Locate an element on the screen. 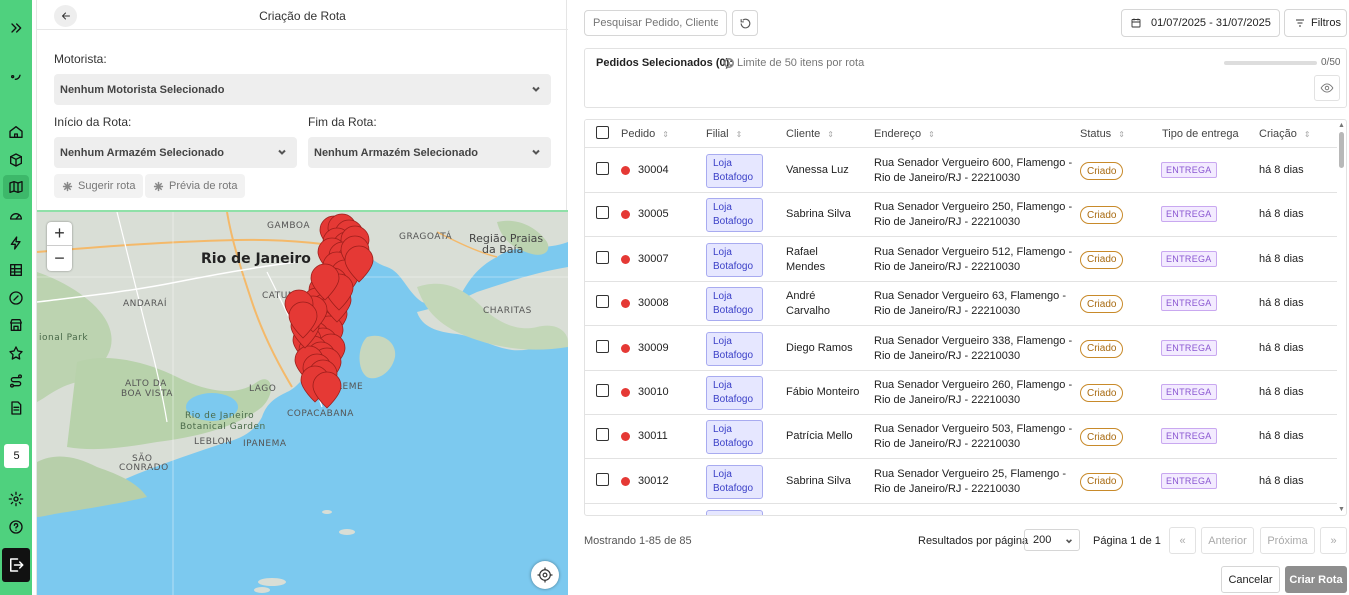 This screenshot has width=1349, height=595. crosshair-icon is located at coordinates (545, 575).